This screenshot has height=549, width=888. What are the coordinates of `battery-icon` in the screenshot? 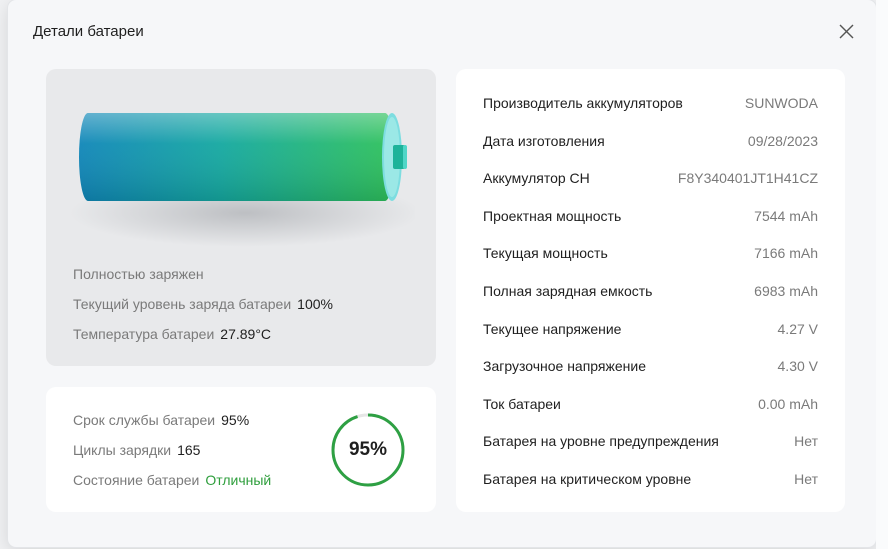 It's located at (242, 180).